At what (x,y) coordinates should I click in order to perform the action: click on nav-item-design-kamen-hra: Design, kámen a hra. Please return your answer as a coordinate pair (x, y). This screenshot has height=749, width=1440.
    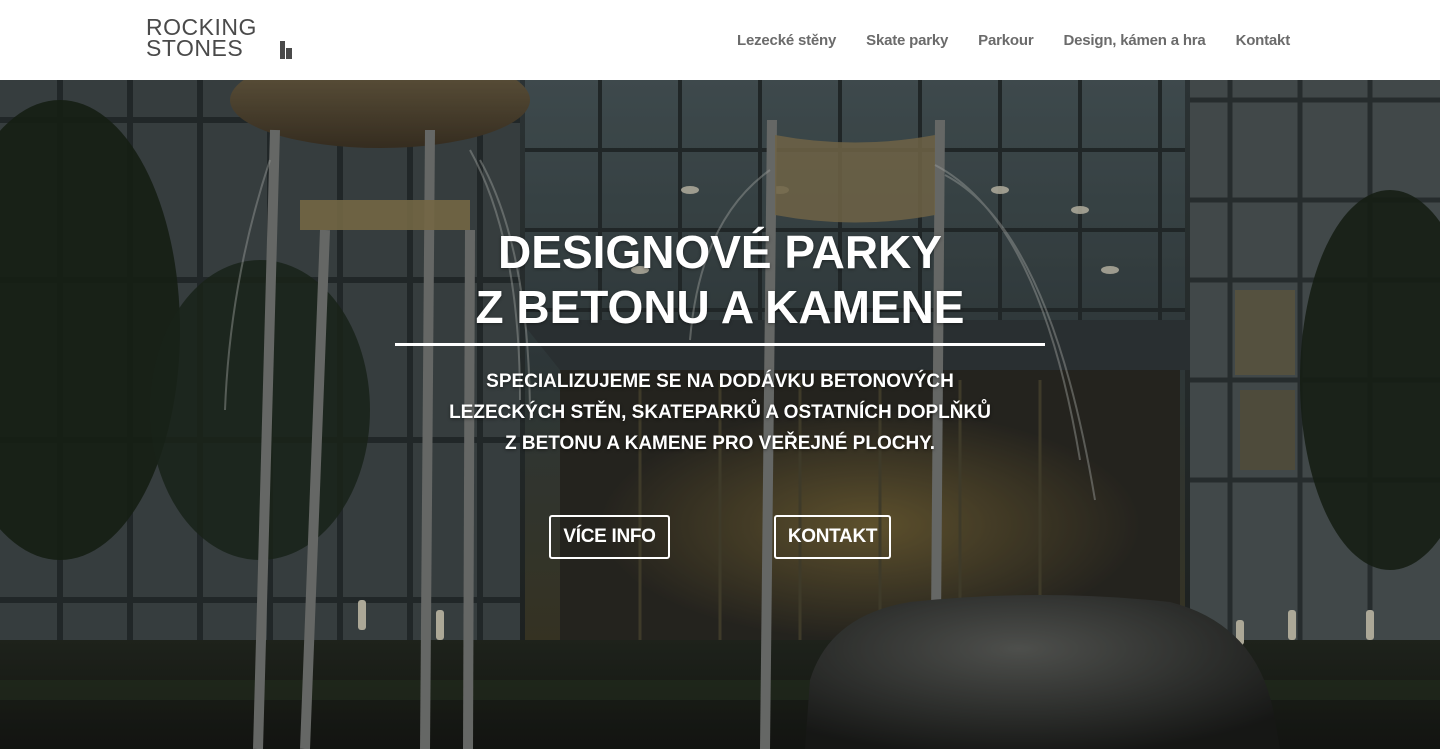
    Looking at the image, I should click on (1134, 40).